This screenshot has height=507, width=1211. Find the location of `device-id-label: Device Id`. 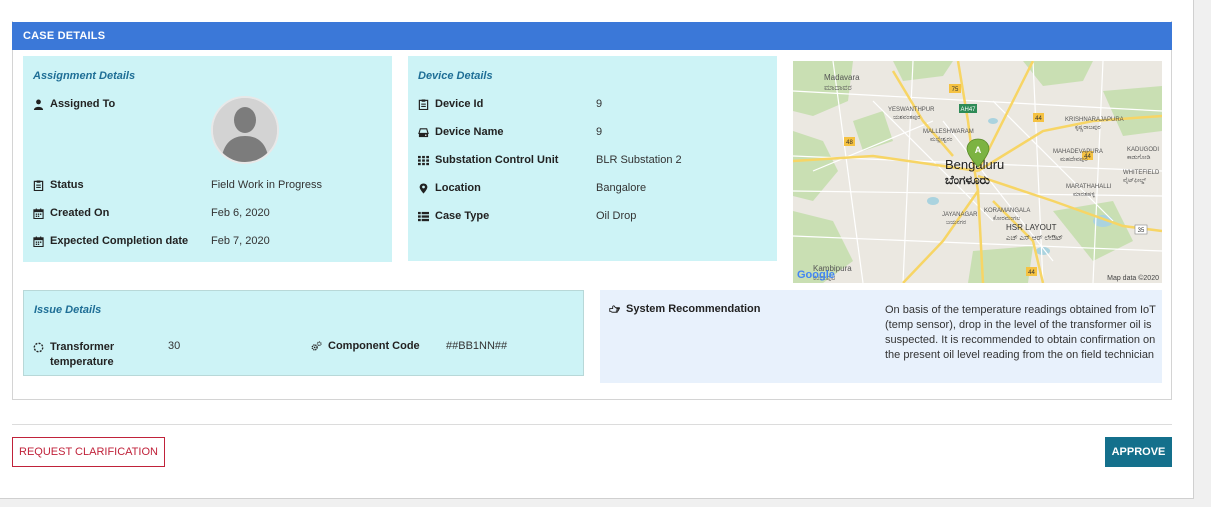

device-id-label: Device Id is located at coordinates (450, 104).